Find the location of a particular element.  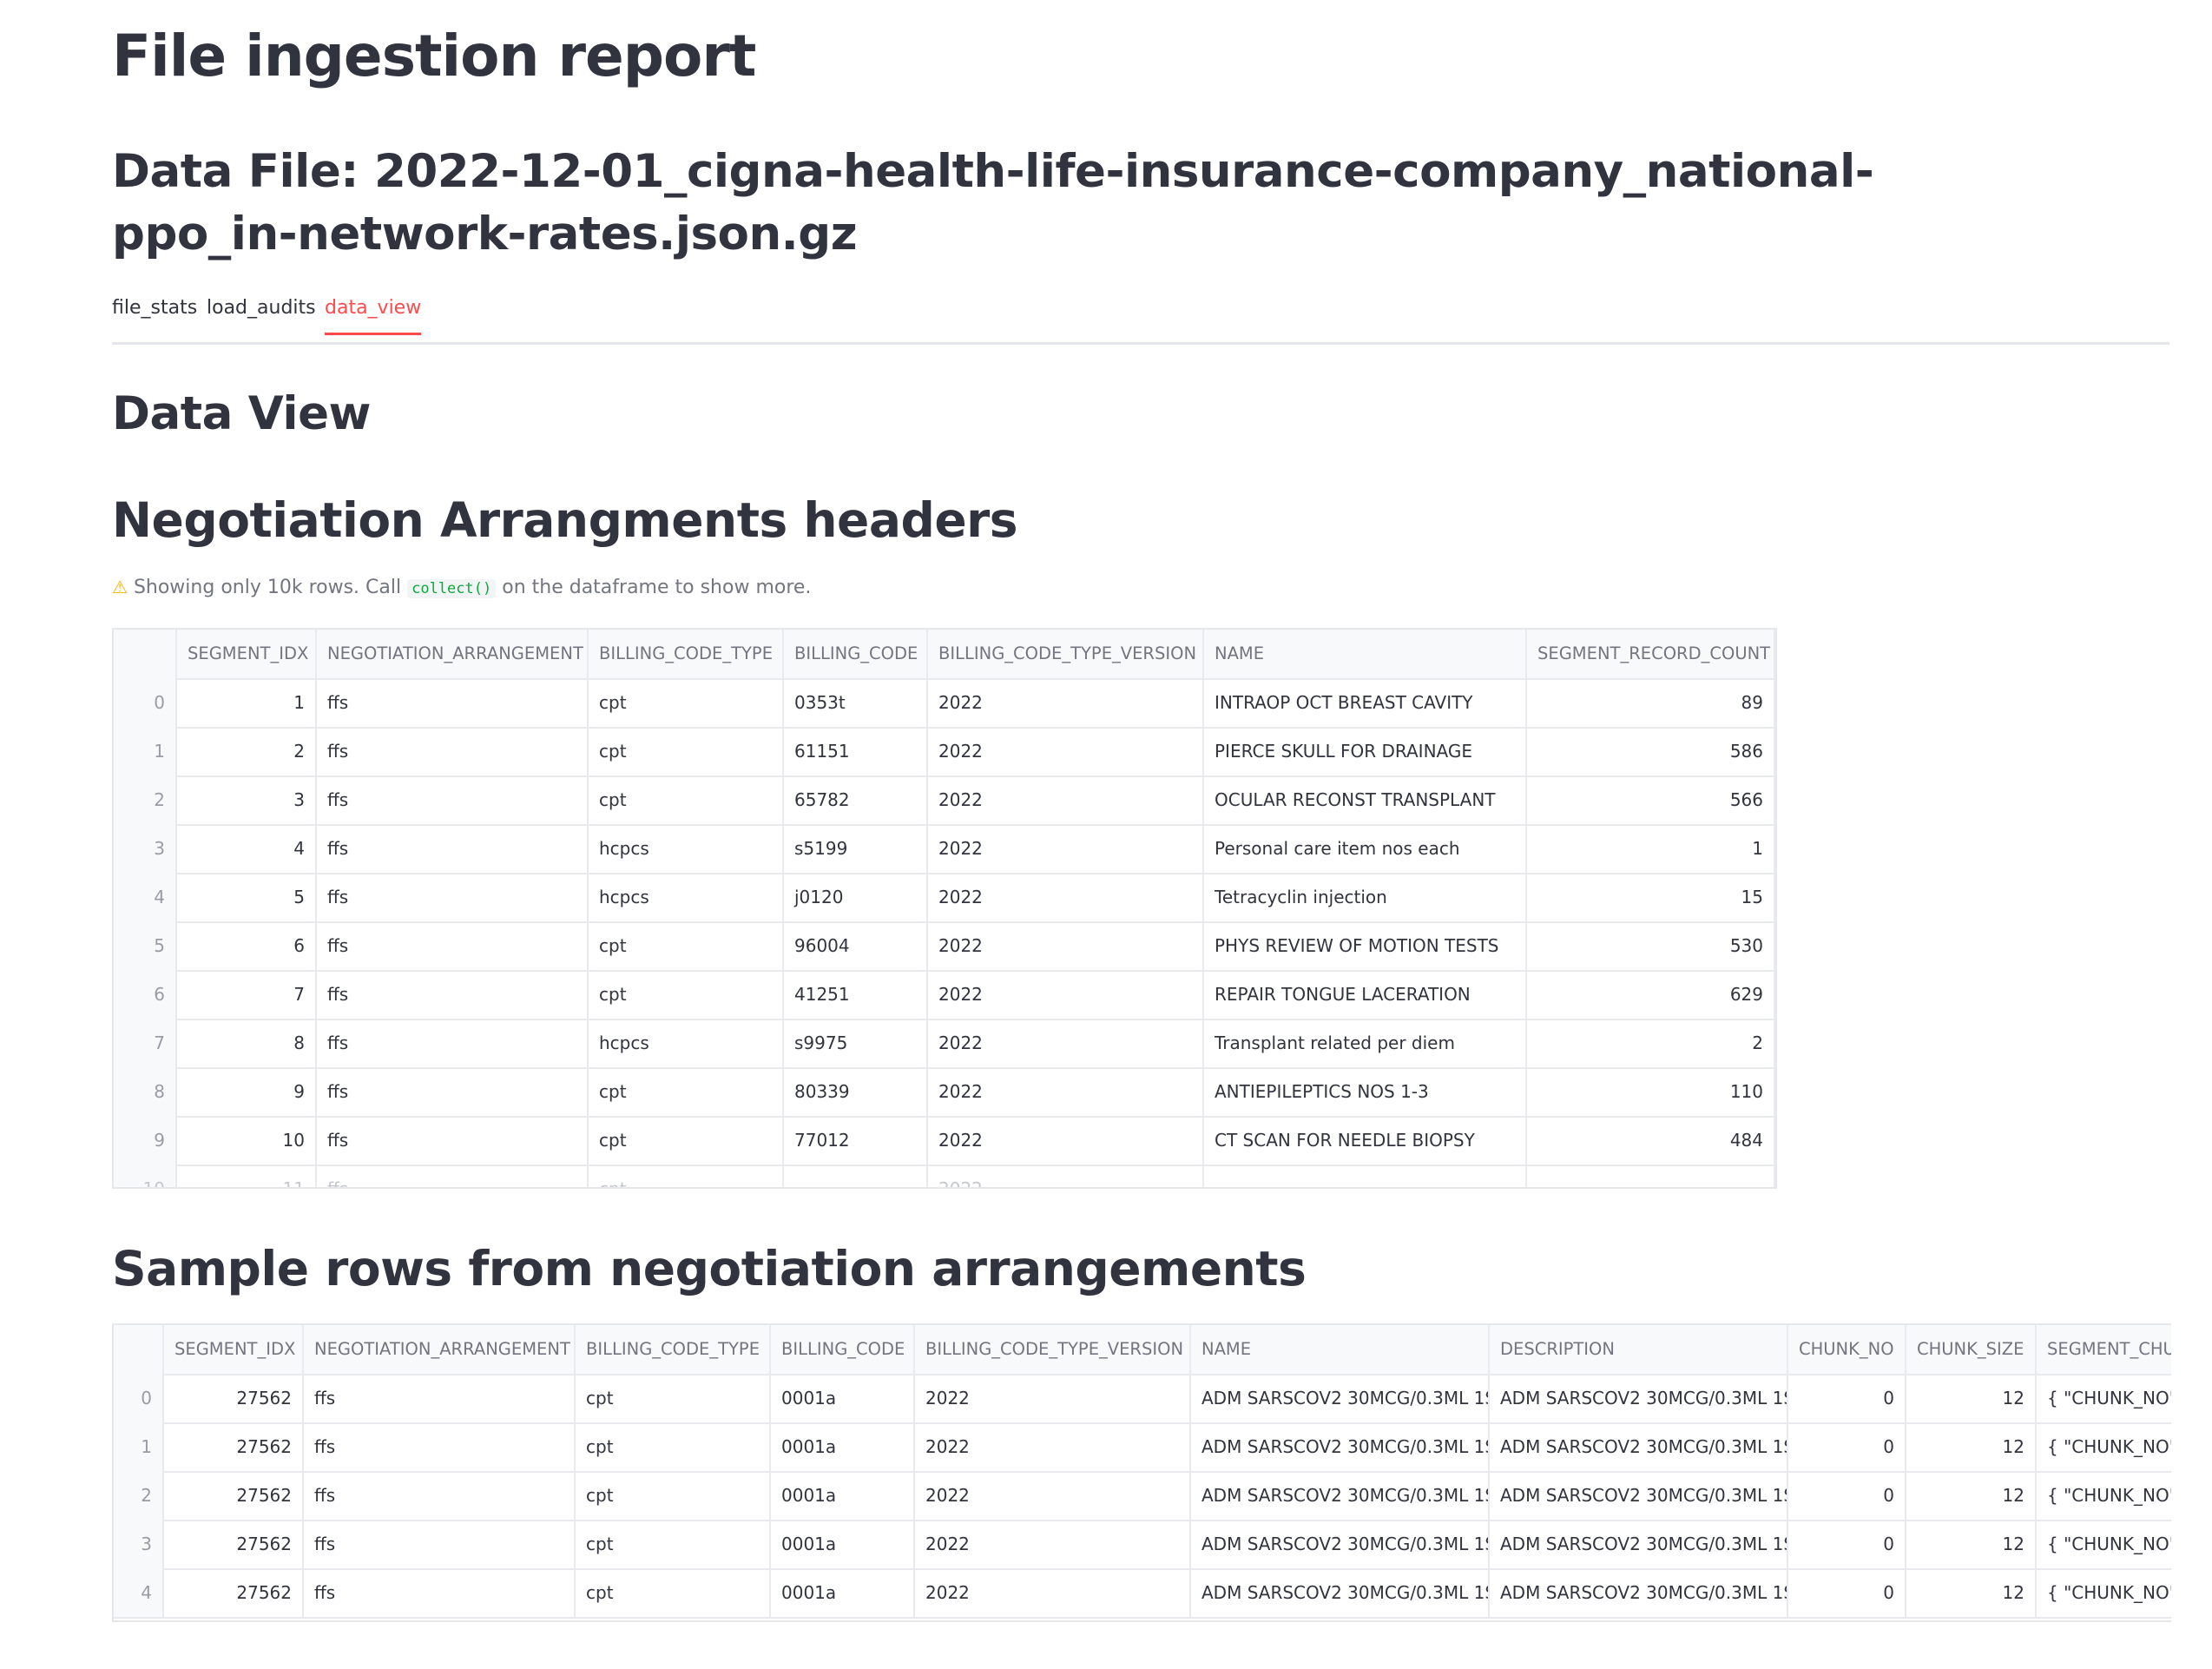

table-cell: 8 is located at coordinates (247, 1043).